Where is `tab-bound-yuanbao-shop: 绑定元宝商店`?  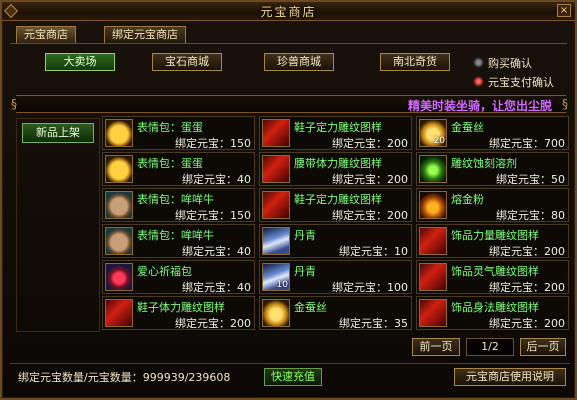 tab-bound-yuanbao-shop: 绑定元宝商店 is located at coordinates (145, 34).